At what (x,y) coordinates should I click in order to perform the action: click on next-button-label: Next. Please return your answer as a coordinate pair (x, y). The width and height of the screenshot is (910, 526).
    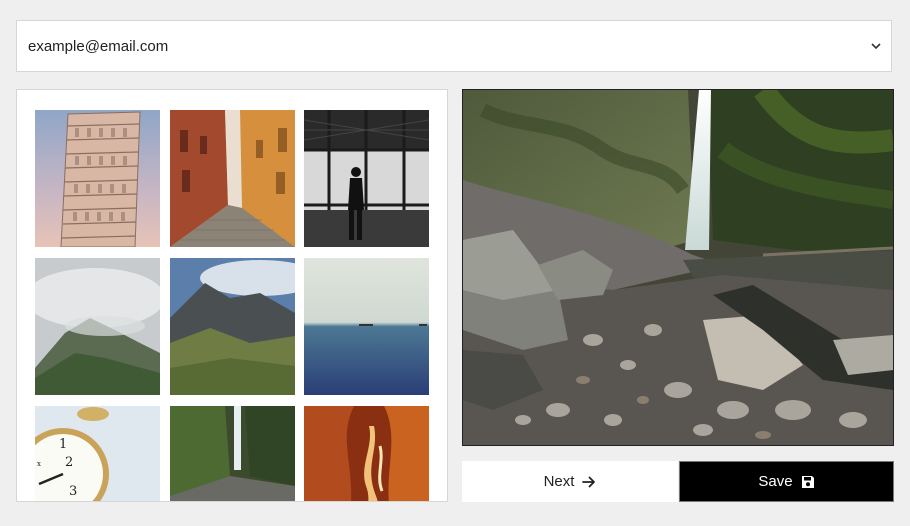
    Looking at the image, I should click on (559, 481).